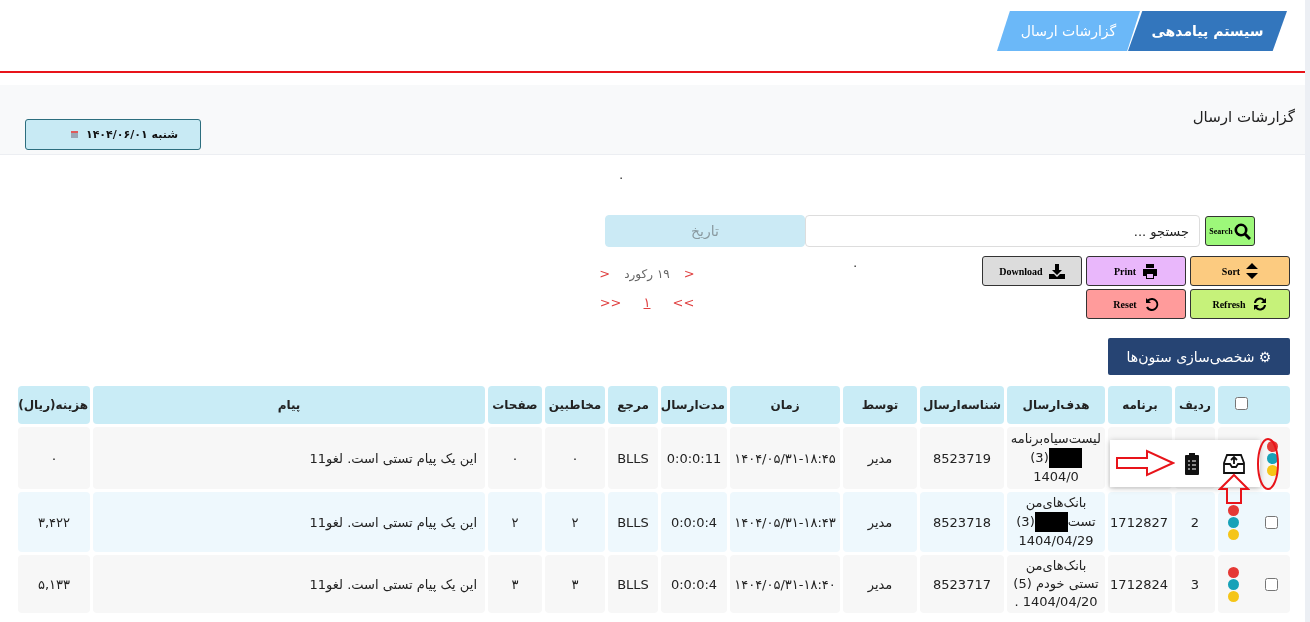 This screenshot has width=1310, height=622. Describe the element at coordinates (785, 458) in the screenshot. I see `table-cell: ۱۴۰۴/۰۵/۳۱-۱۸:۴۵` at that location.